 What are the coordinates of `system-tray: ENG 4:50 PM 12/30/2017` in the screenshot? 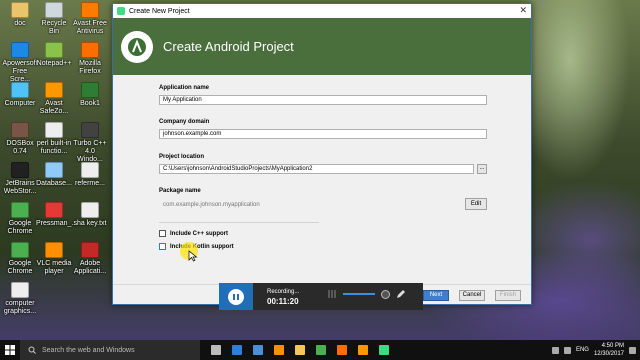 It's located at (593, 350).